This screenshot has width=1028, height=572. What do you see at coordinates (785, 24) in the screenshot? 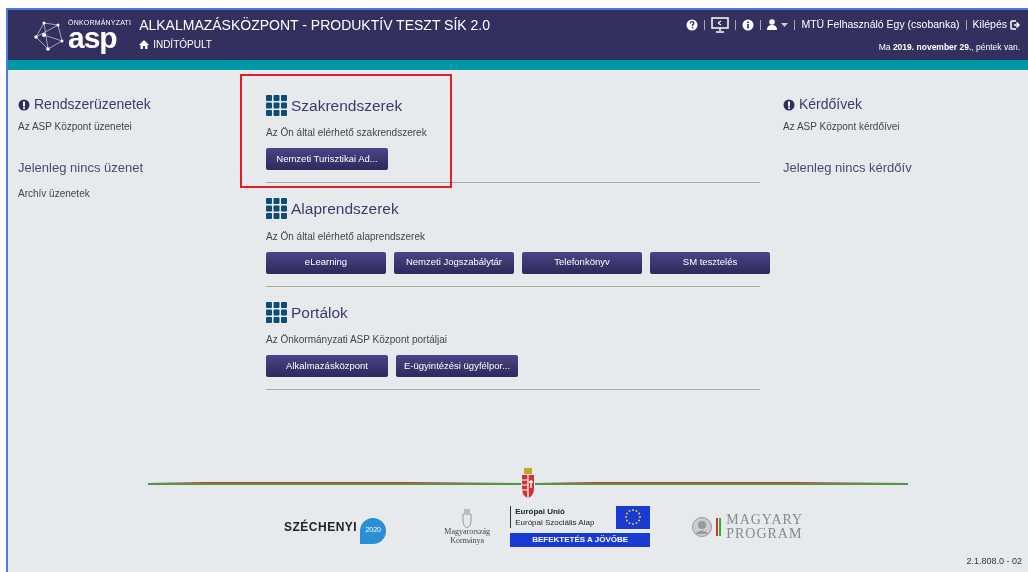
I see `caret-icon` at bounding box center [785, 24].